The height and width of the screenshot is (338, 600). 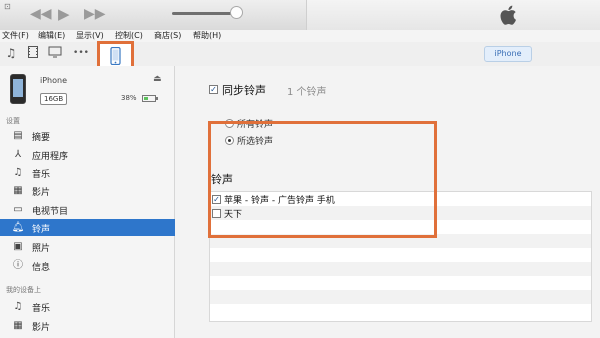 I want to click on sidebar-item-label: 照片, so click(x=41, y=249).